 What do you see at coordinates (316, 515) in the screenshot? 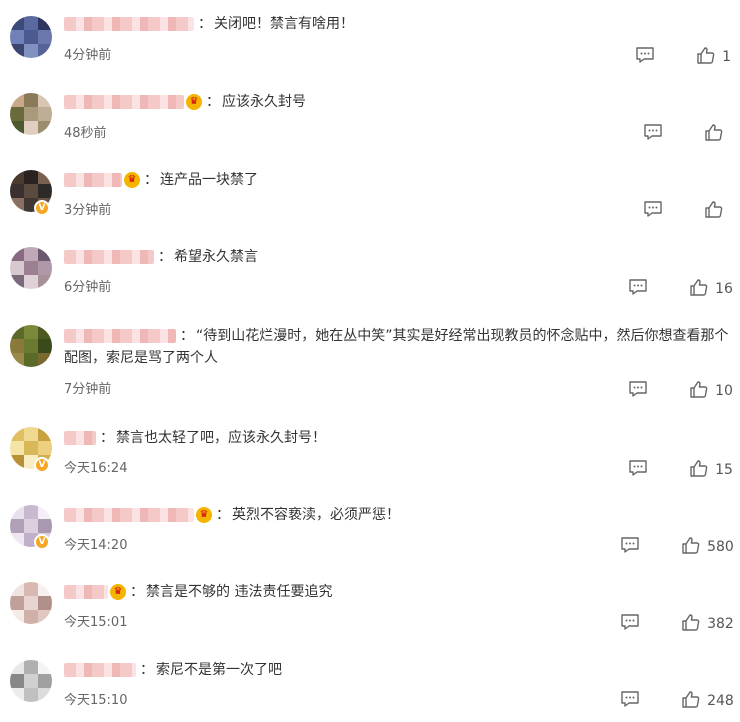
I see `comment-text: 英烈不容亵渎，必须严惩！` at bounding box center [316, 515].